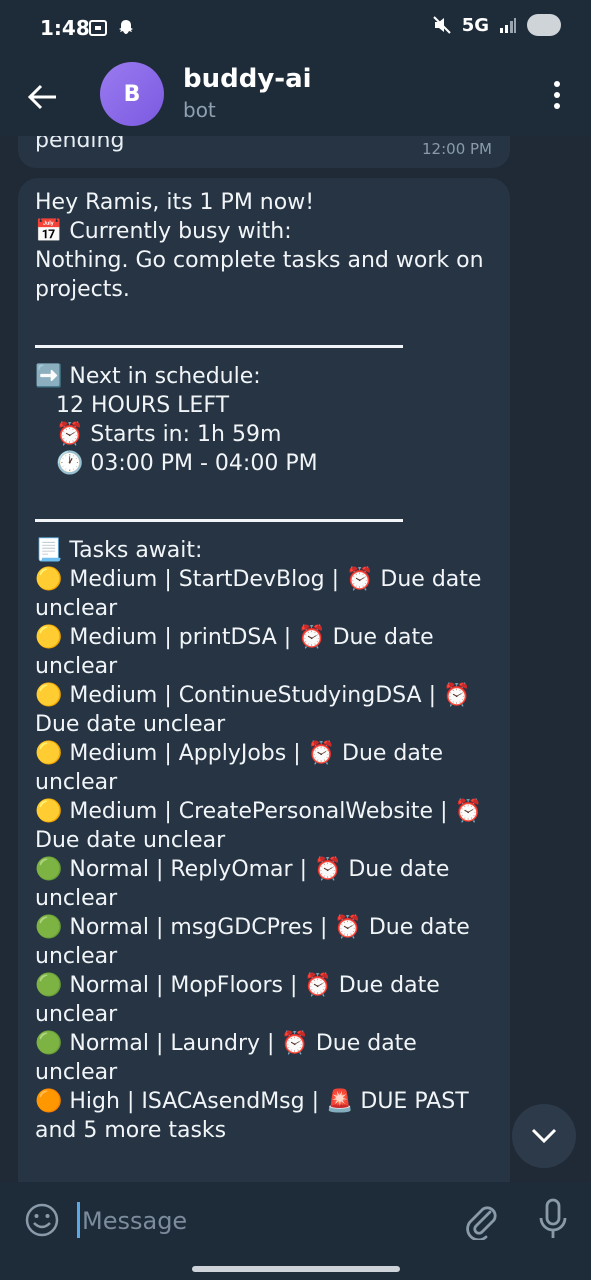  I want to click on scroll-down-button, so click(544, 1136).